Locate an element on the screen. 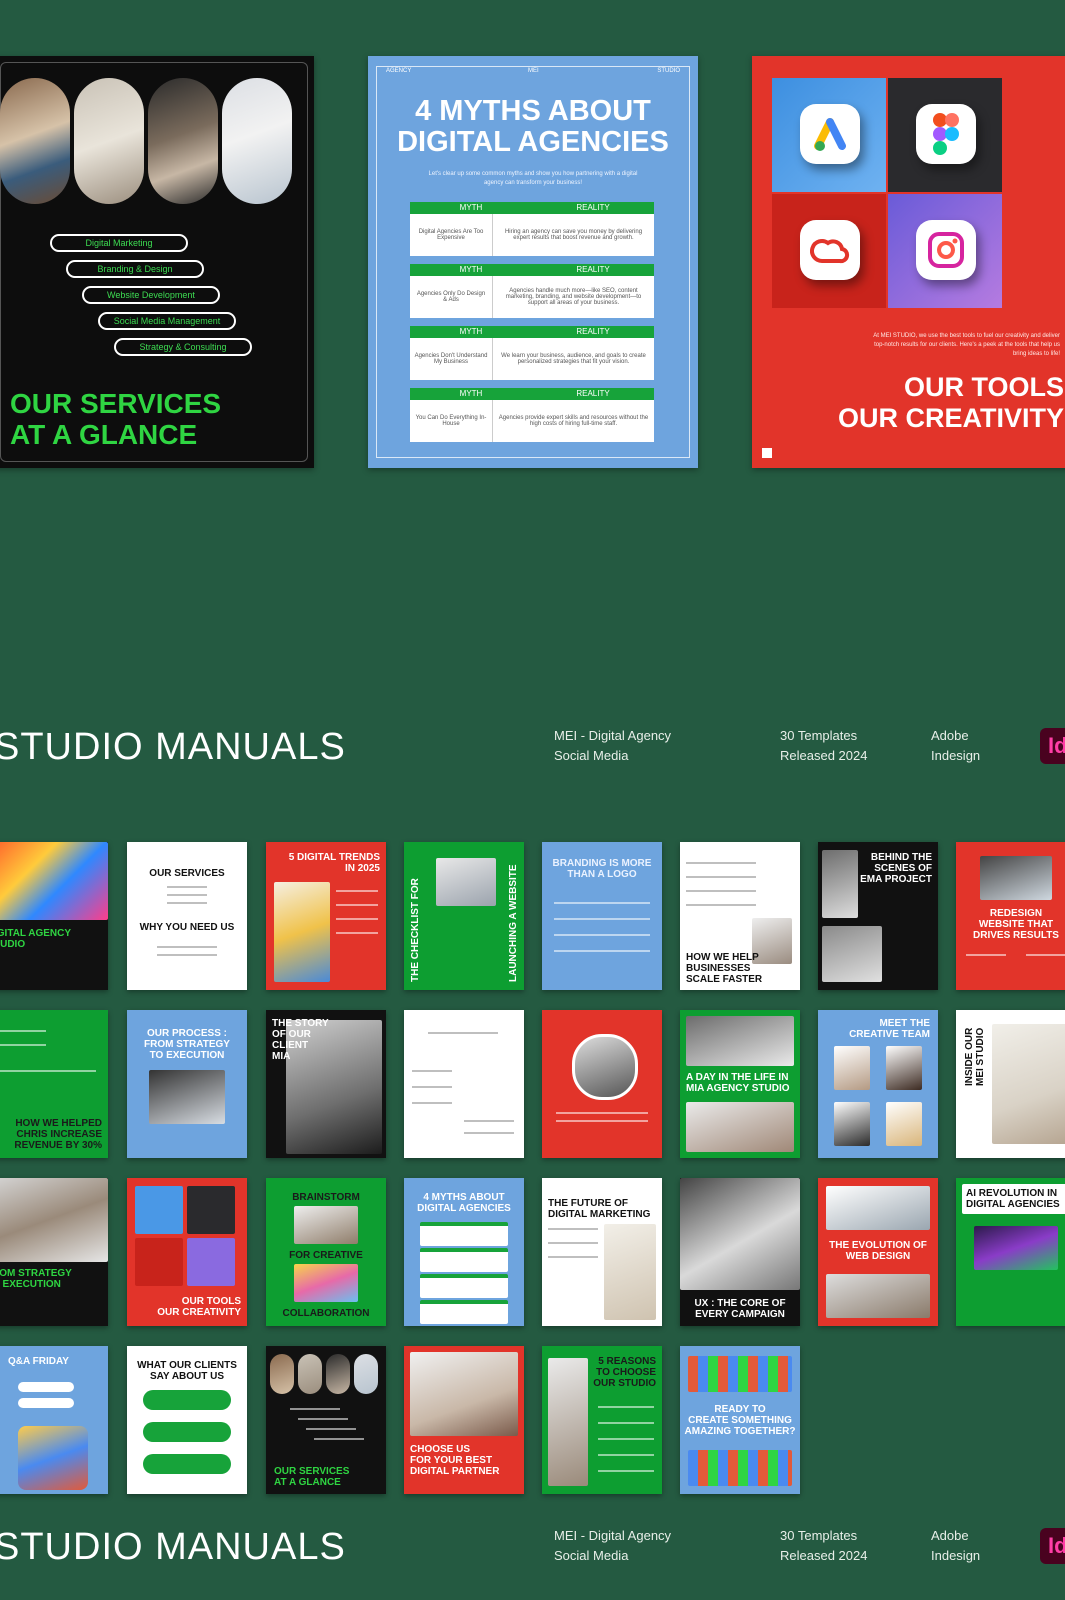 This screenshot has height=1600, width=1065. thumb-redesign-website: REDESIGN WEBSITE THAT DRIVES RESULTS is located at coordinates (1010, 916).